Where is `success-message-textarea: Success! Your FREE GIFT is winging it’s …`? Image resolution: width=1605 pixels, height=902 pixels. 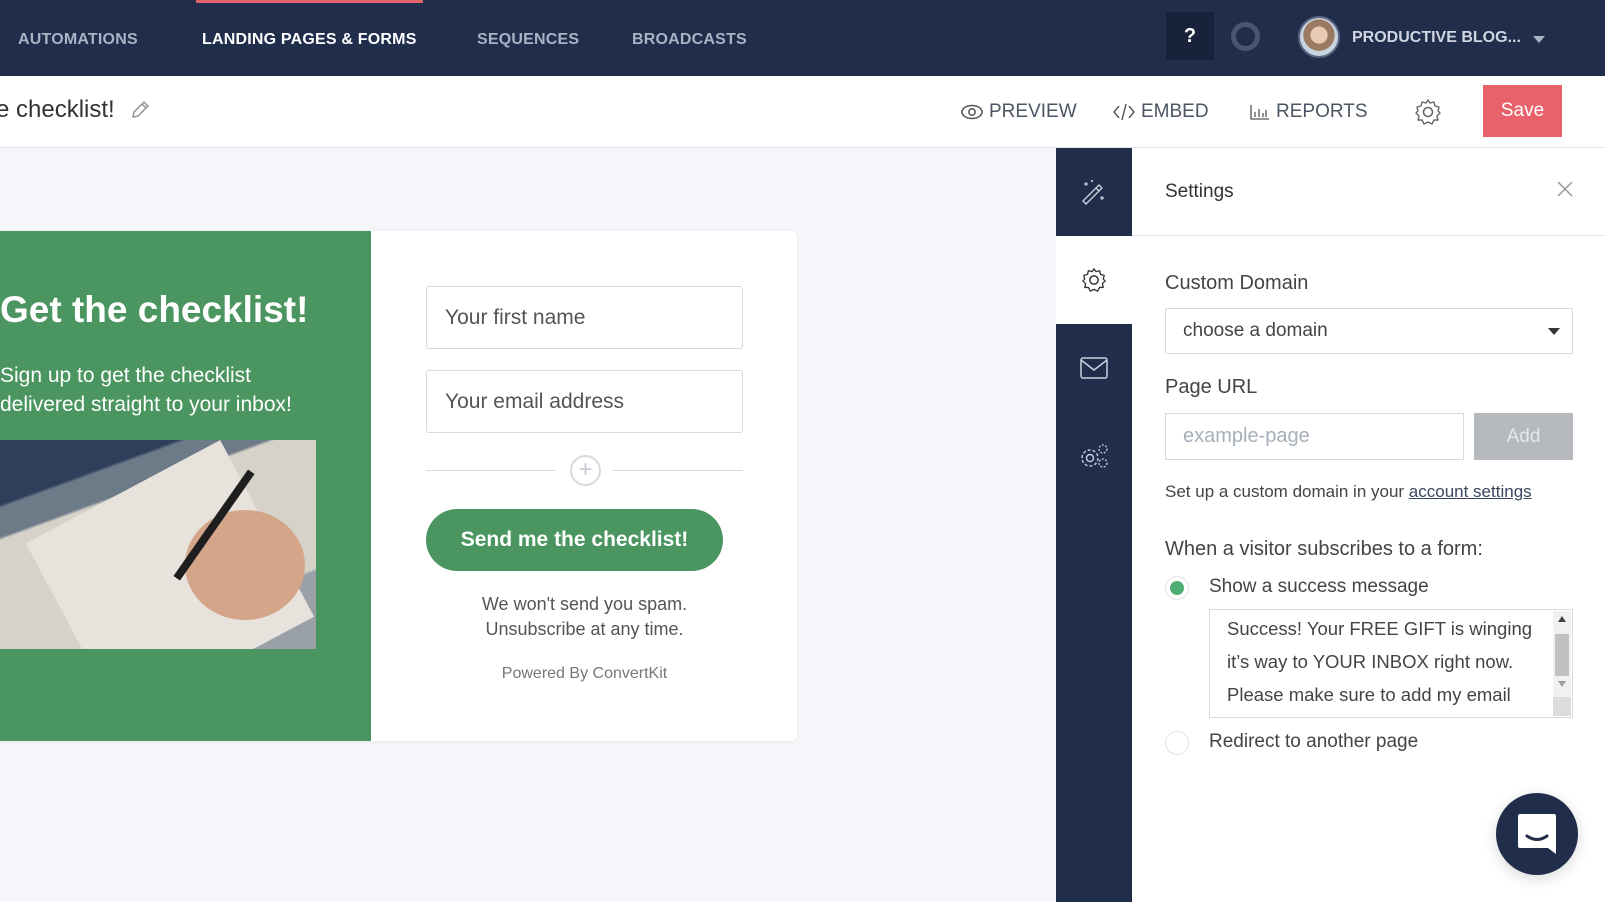
success-message-textarea: Success! Your FREE GIFT is winging it’s … is located at coordinates (1391, 663).